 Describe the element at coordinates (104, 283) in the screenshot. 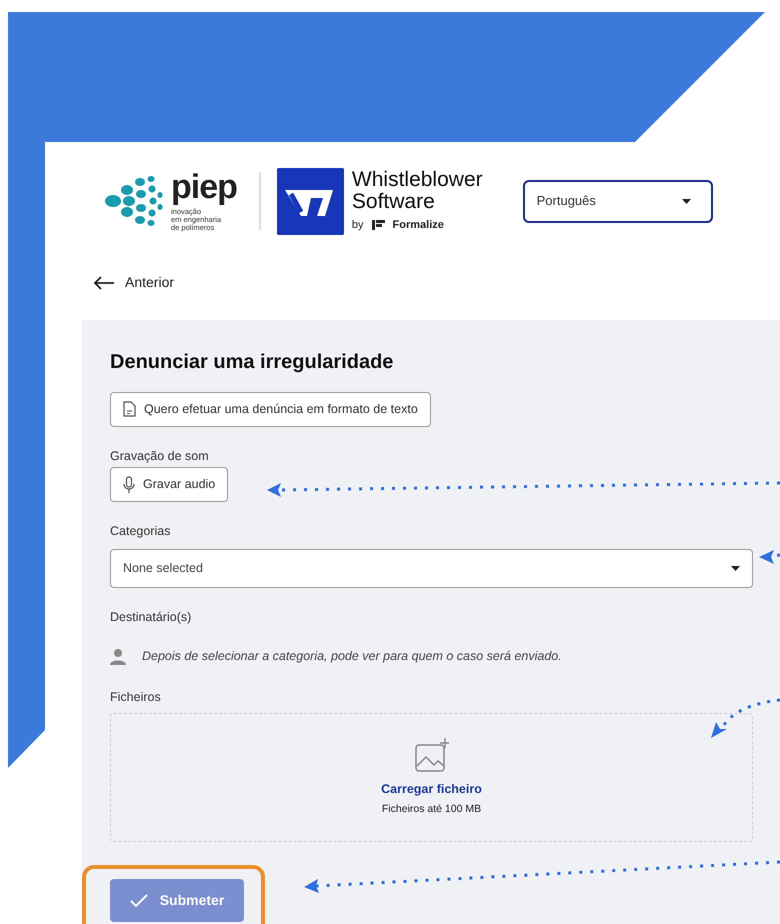

I see `back-arrow-icon` at that location.